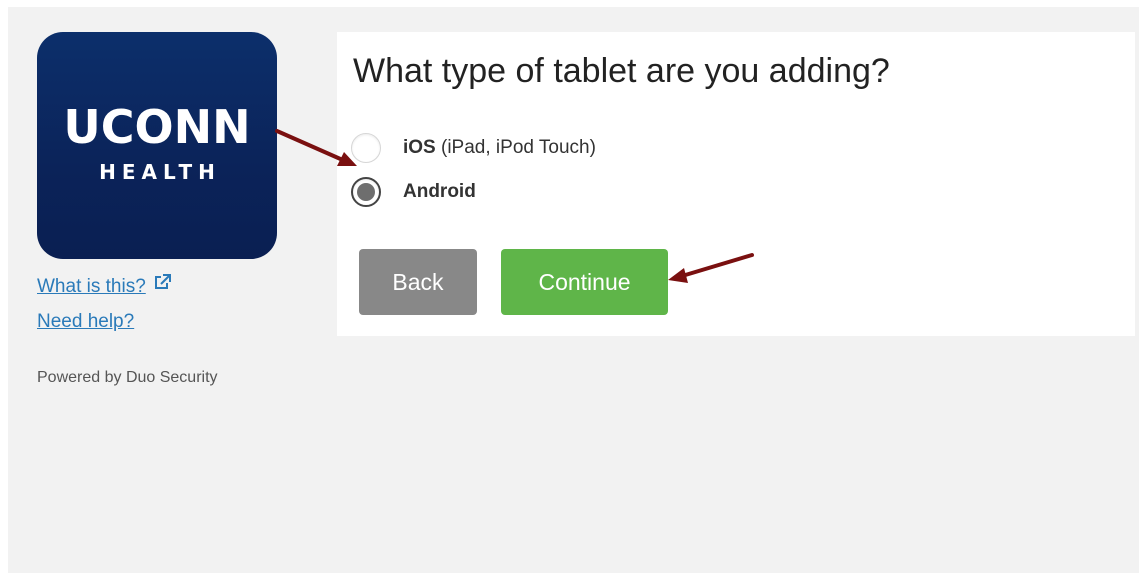 Image resolution: width=1147 pixels, height=578 pixels. Describe the element at coordinates (515, 147) in the screenshot. I see `option-ios-detail: (iPad, iPod Touch)` at that location.